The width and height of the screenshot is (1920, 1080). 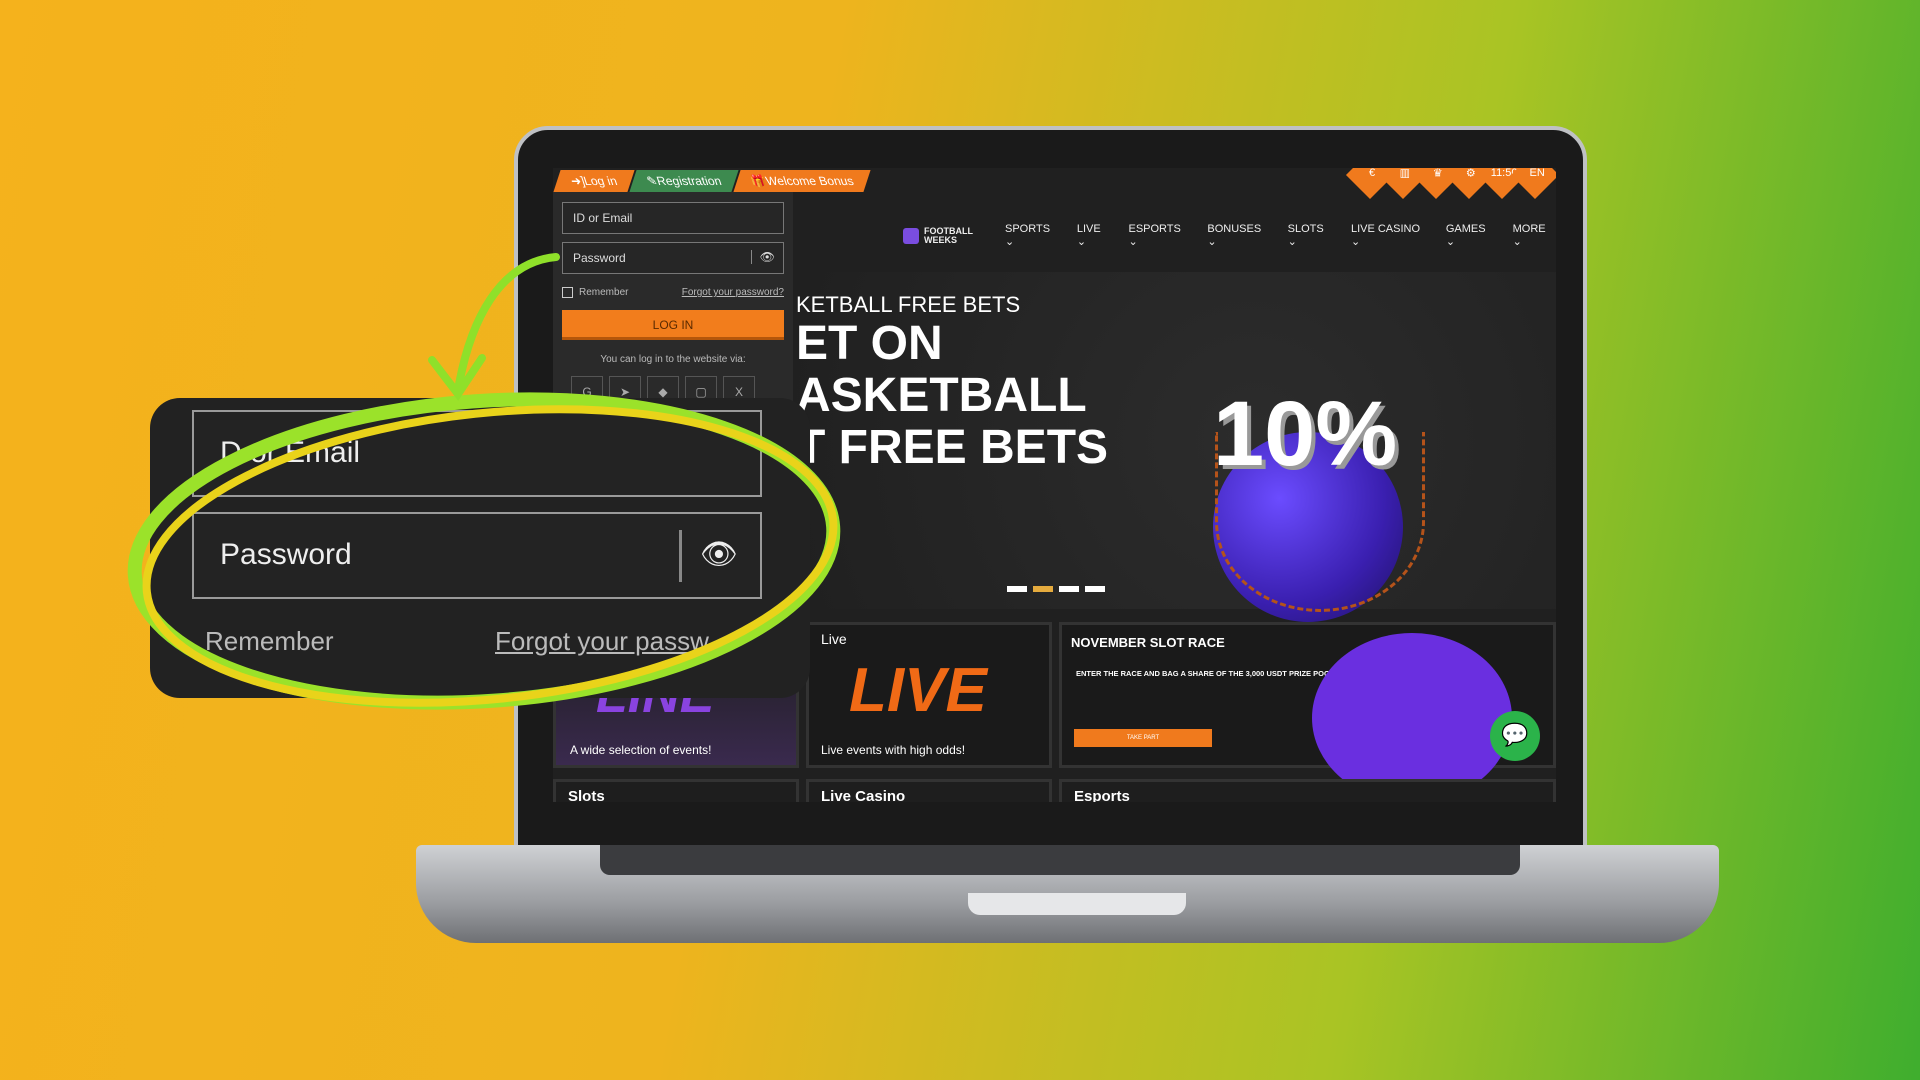 I want to click on category-live-casino: Live Casino, so click(x=929, y=790).